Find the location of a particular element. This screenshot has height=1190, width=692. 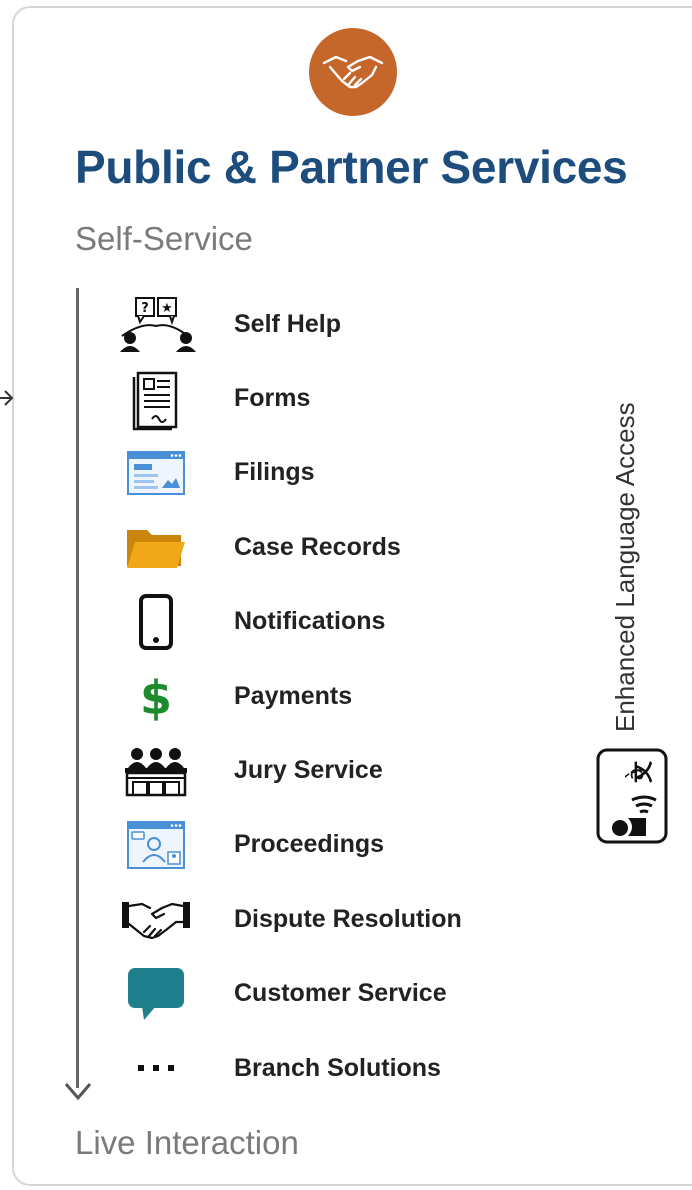

service-label: Branch Solutions is located at coordinates (337, 1067).